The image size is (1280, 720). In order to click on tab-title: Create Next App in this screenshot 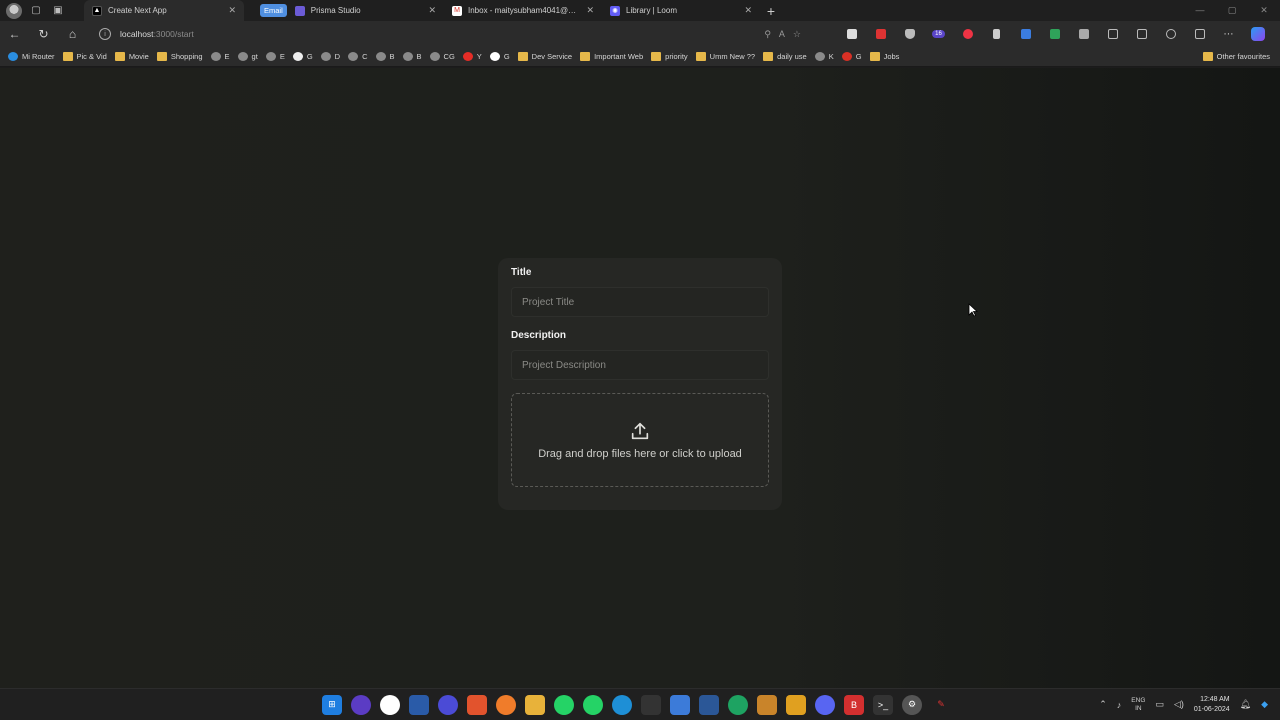, I will do `click(137, 10)`.